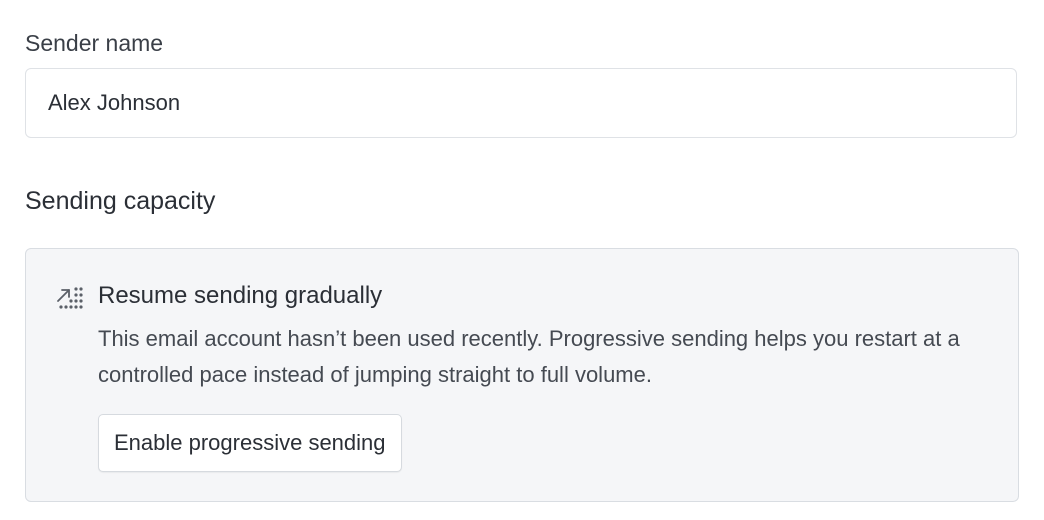 The height and width of the screenshot is (520, 1044). Describe the element at coordinates (250, 443) in the screenshot. I see `enable-progressive-sending-button: Enable progressive sending` at that location.